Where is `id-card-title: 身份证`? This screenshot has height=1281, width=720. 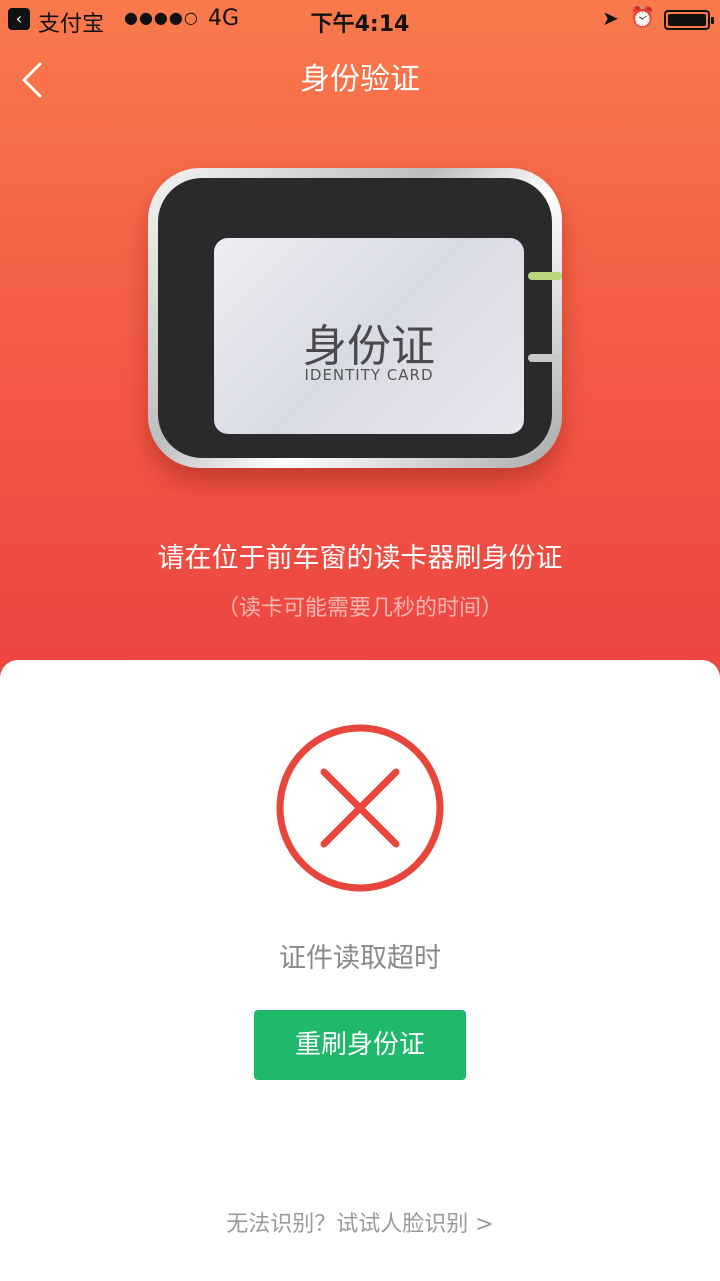
id-card-title: 身份证 is located at coordinates (369, 346).